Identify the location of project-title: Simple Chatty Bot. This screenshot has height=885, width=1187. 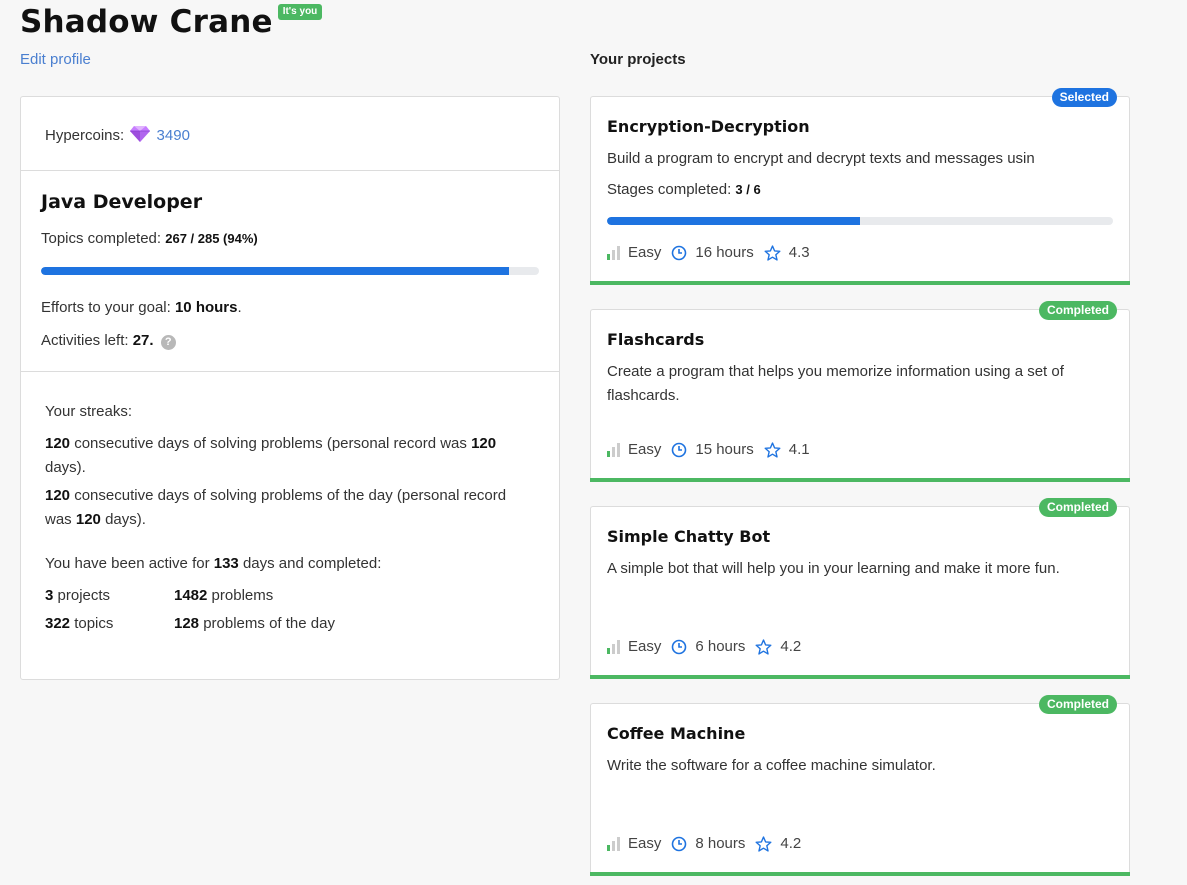
(688, 536).